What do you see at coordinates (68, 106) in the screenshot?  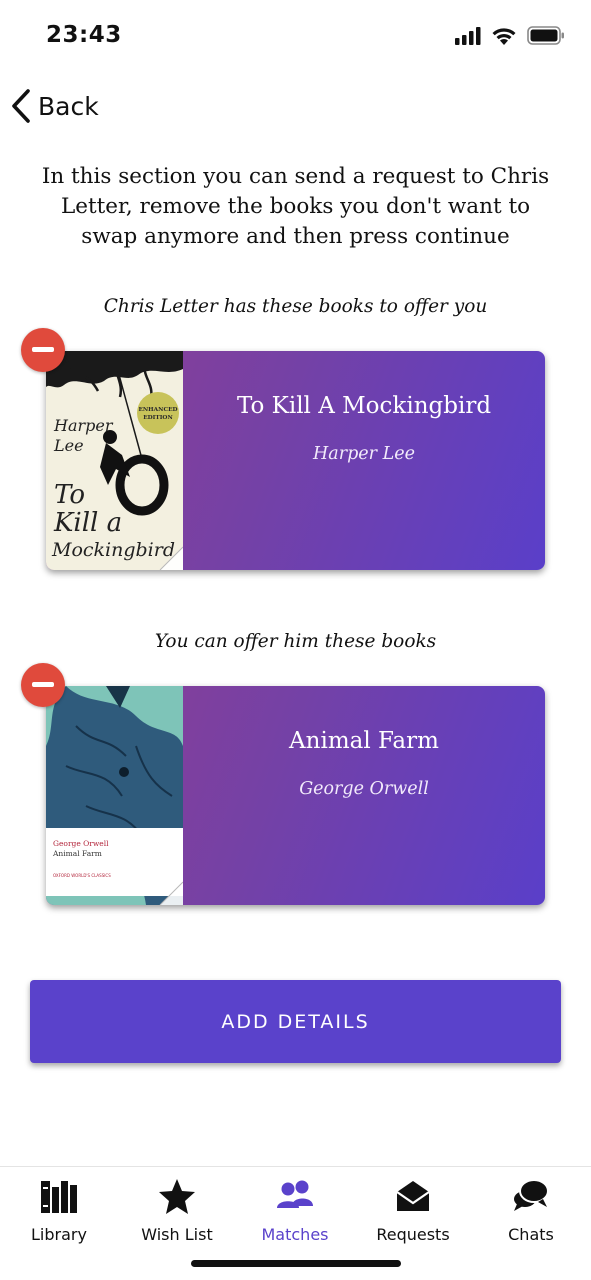 I see `back-label: Back` at bounding box center [68, 106].